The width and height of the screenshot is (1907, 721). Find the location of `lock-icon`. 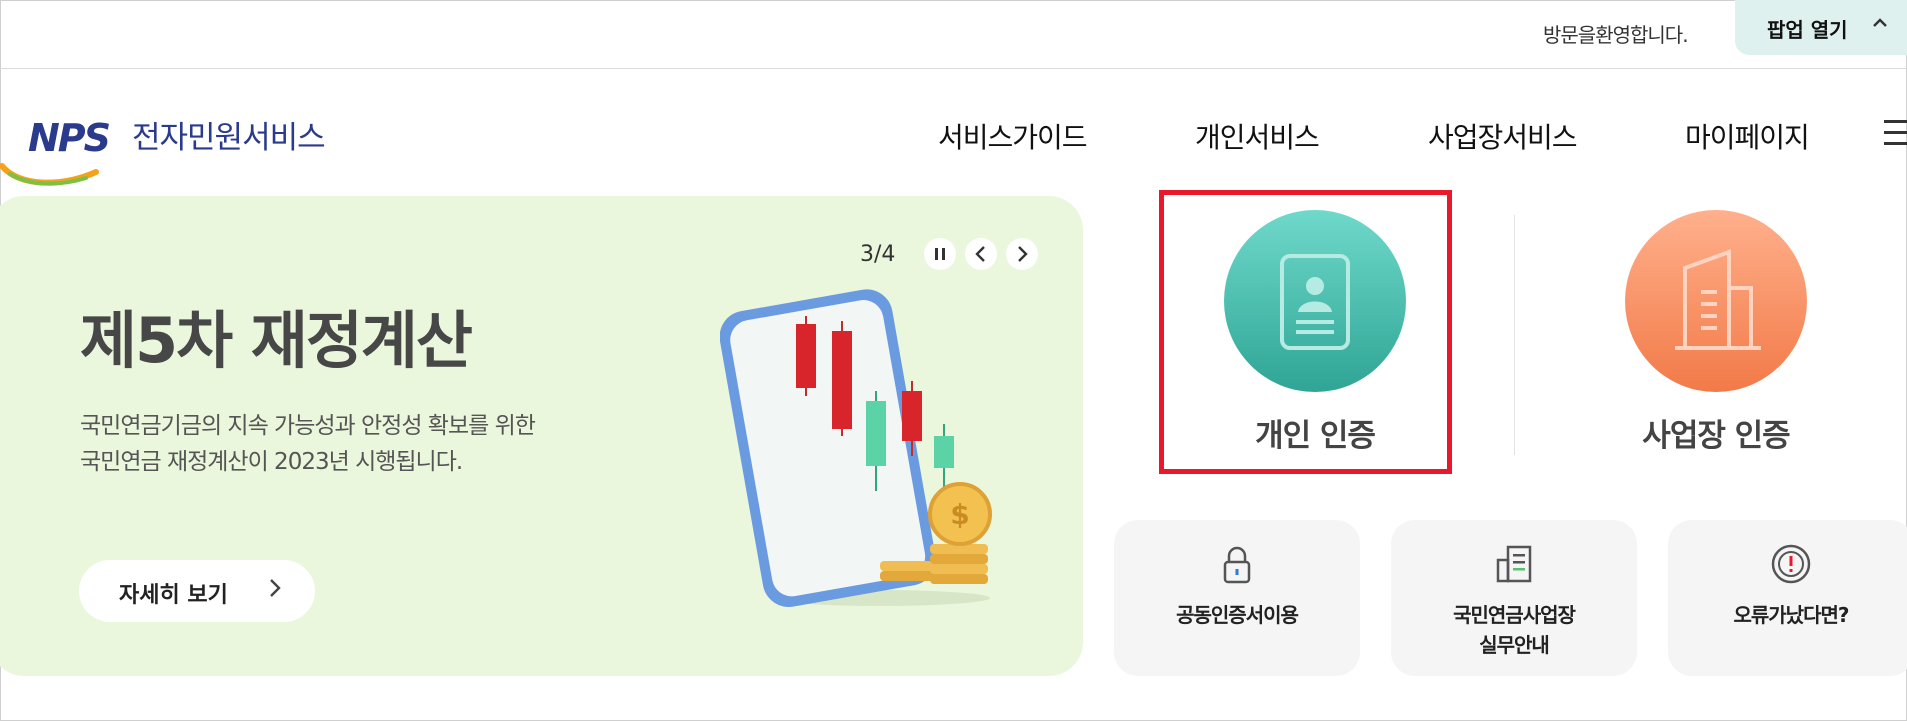

lock-icon is located at coordinates (1237, 564).